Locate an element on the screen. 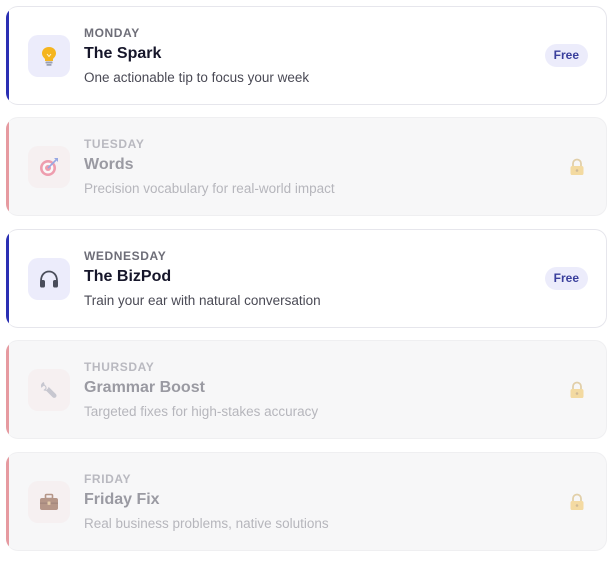 Image resolution: width=616 pixels, height=563 pixels. lesson-day: TUESDAY is located at coordinates (114, 144).